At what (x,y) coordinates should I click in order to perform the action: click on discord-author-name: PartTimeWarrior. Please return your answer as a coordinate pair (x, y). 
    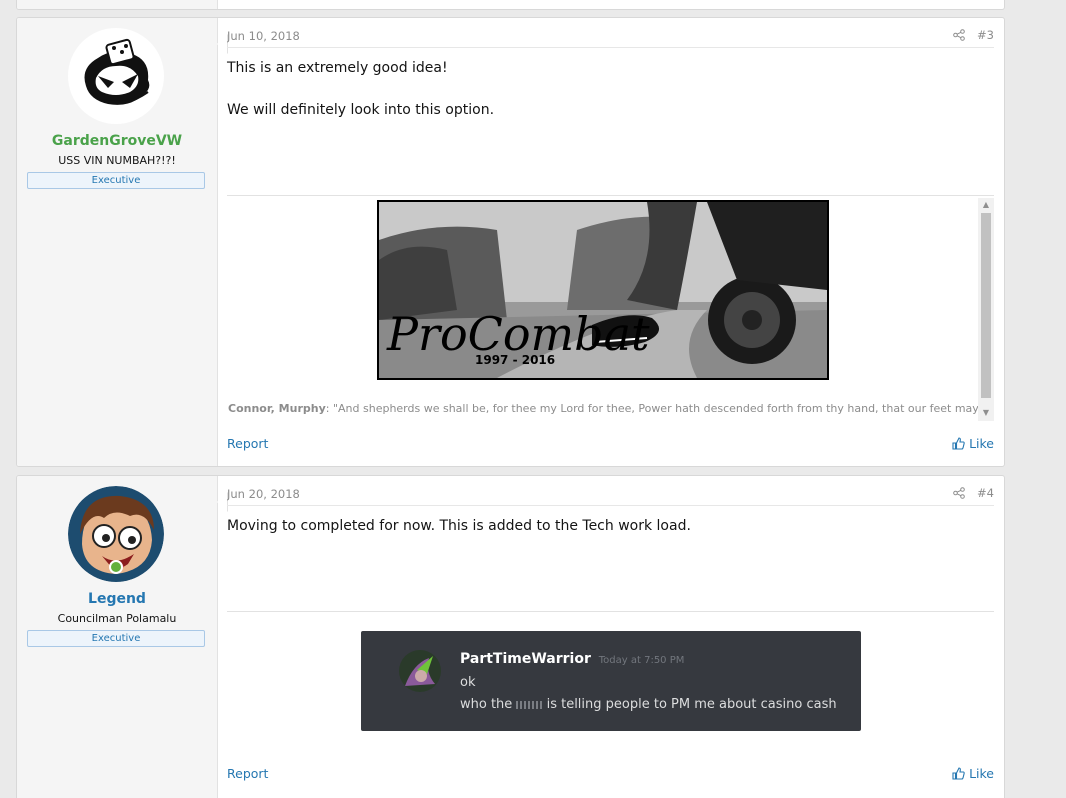
    Looking at the image, I should click on (525, 659).